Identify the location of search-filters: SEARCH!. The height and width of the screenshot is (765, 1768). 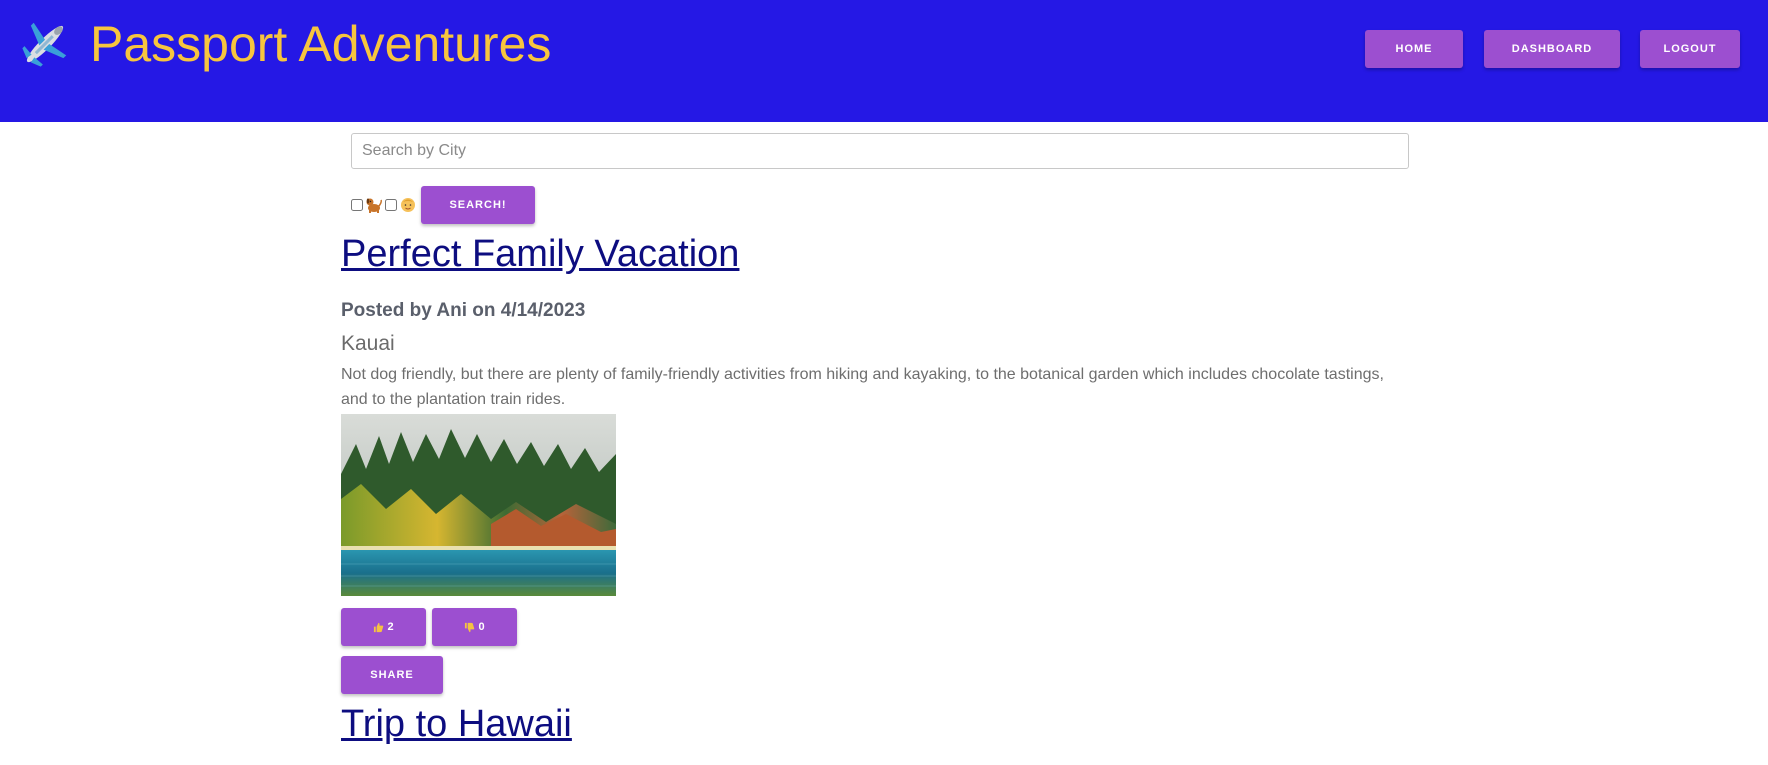
(443, 205).